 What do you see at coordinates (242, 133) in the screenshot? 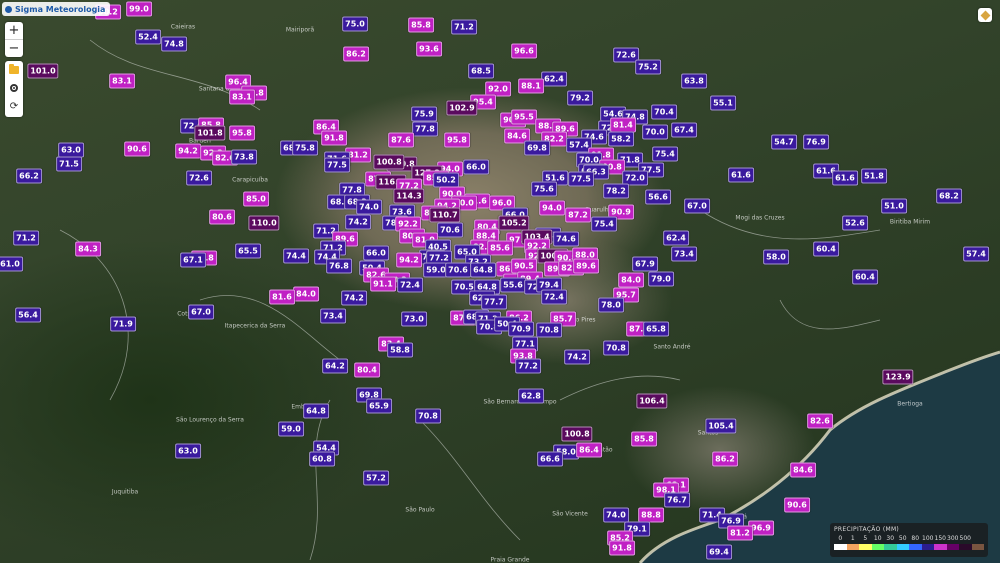
I see `station-marker: 95.8` at bounding box center [242, 133].